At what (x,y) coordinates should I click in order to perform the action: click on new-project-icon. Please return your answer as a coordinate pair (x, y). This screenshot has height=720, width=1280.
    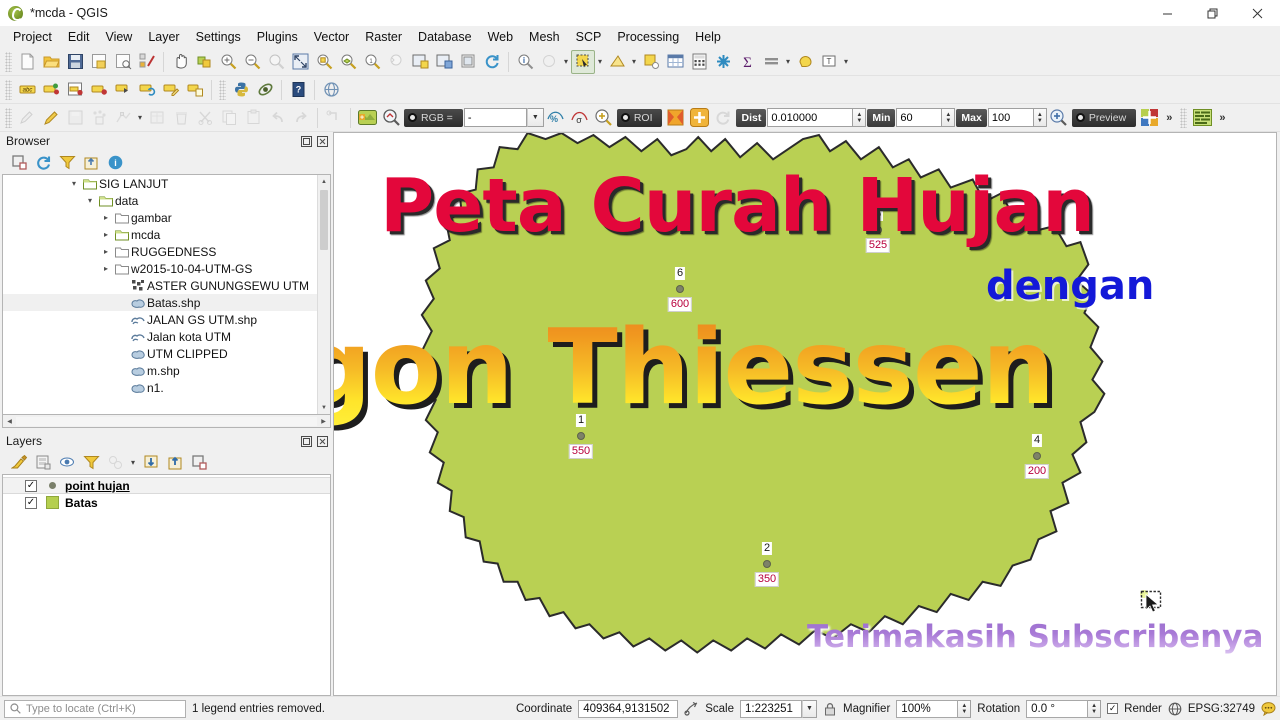
    Looking at the image, I should click on (27, 62).